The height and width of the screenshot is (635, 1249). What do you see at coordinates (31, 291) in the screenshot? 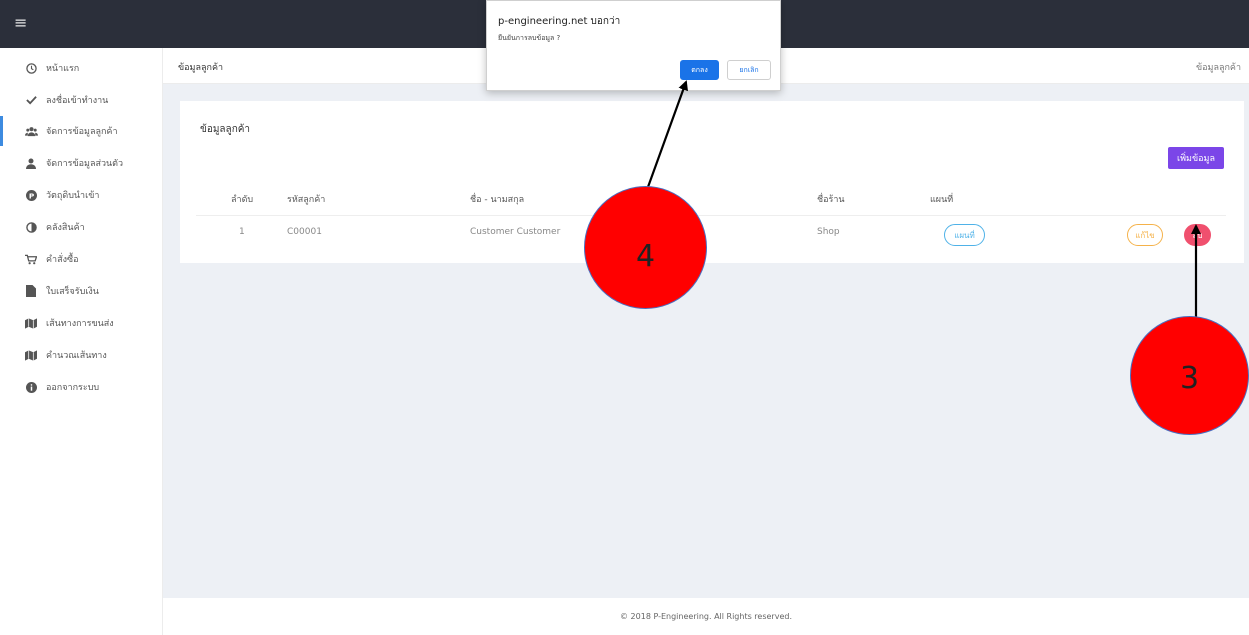
I see `file-icon` at bounding box center [31, 291].